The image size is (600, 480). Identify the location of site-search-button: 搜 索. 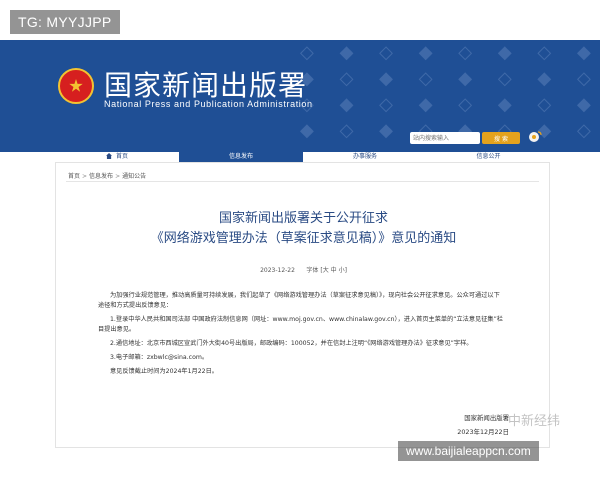
(501, 138).